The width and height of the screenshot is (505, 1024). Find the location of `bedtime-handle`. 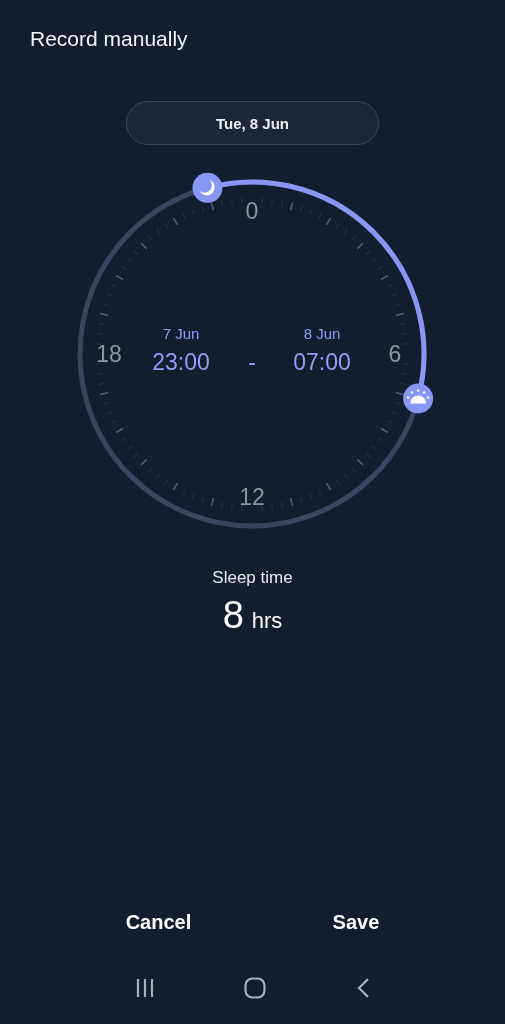

bedtime-handle is located at coordinates (207, 187).